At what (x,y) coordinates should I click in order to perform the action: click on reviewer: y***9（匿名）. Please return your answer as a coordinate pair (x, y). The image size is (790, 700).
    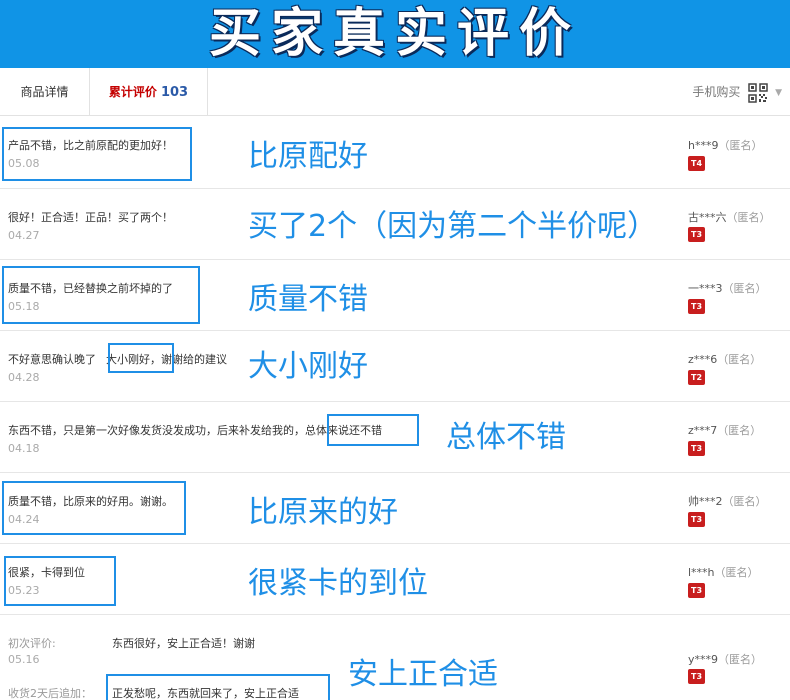
    Looking at the image, I should click on (725, 659).